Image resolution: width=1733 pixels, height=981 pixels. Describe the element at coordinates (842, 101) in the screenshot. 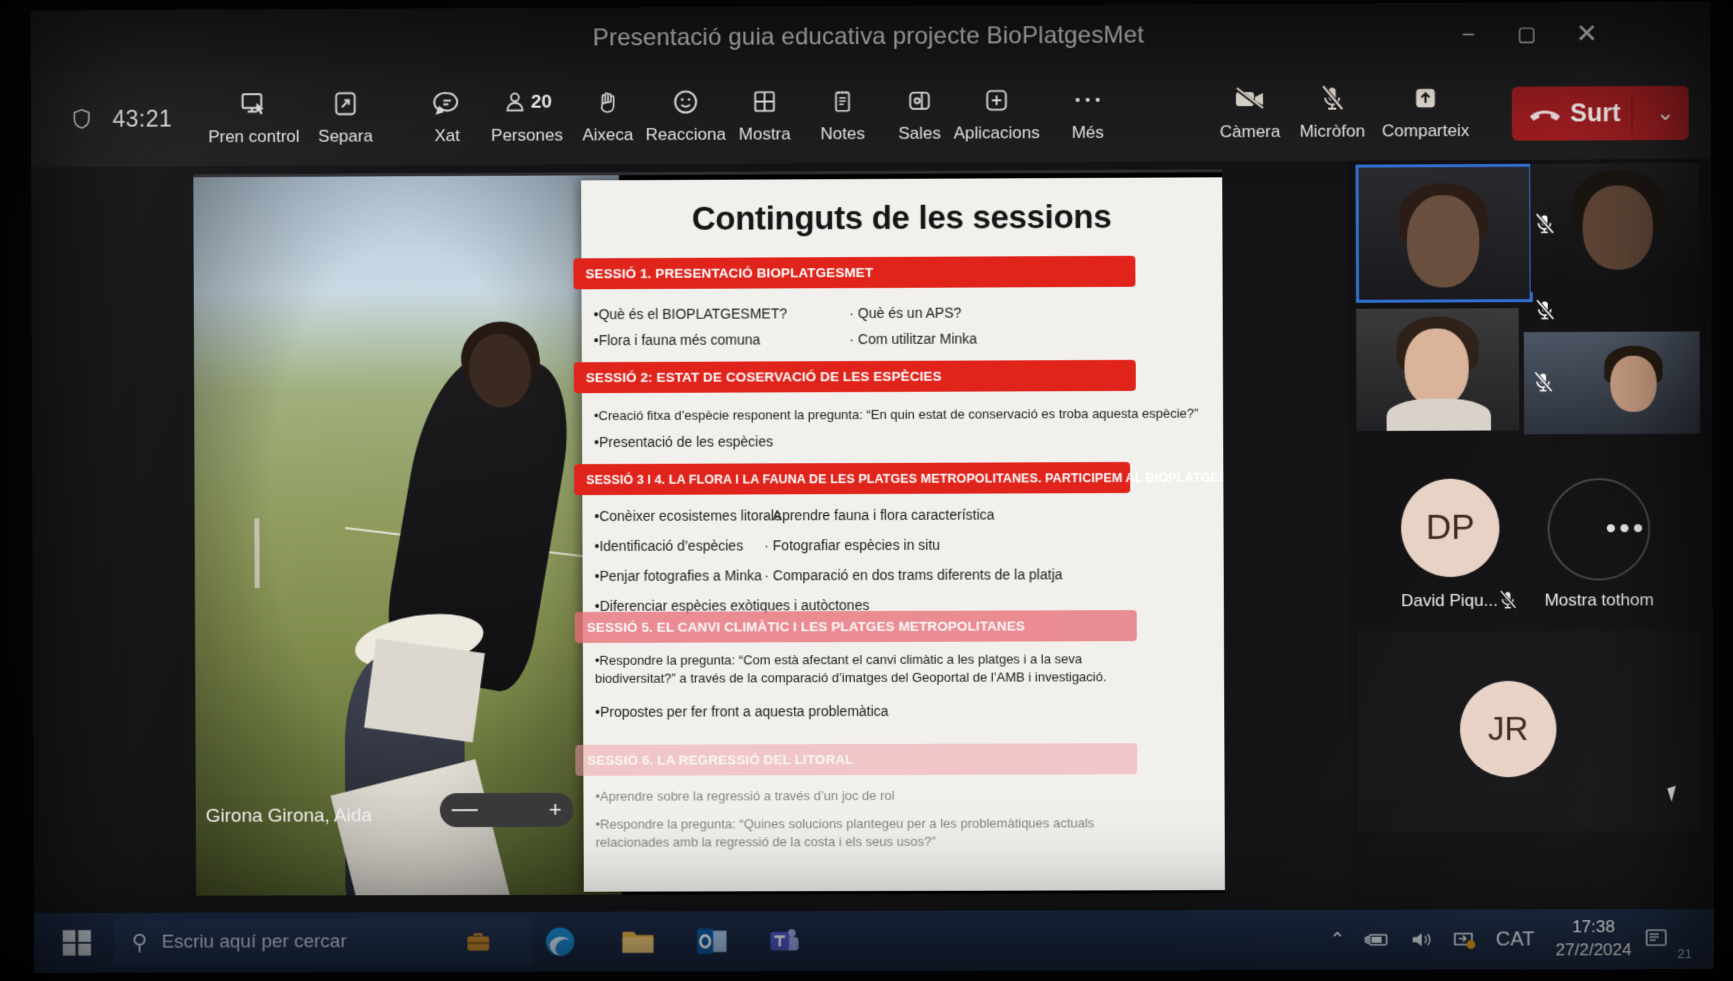

I see `notes-icon` at that location.